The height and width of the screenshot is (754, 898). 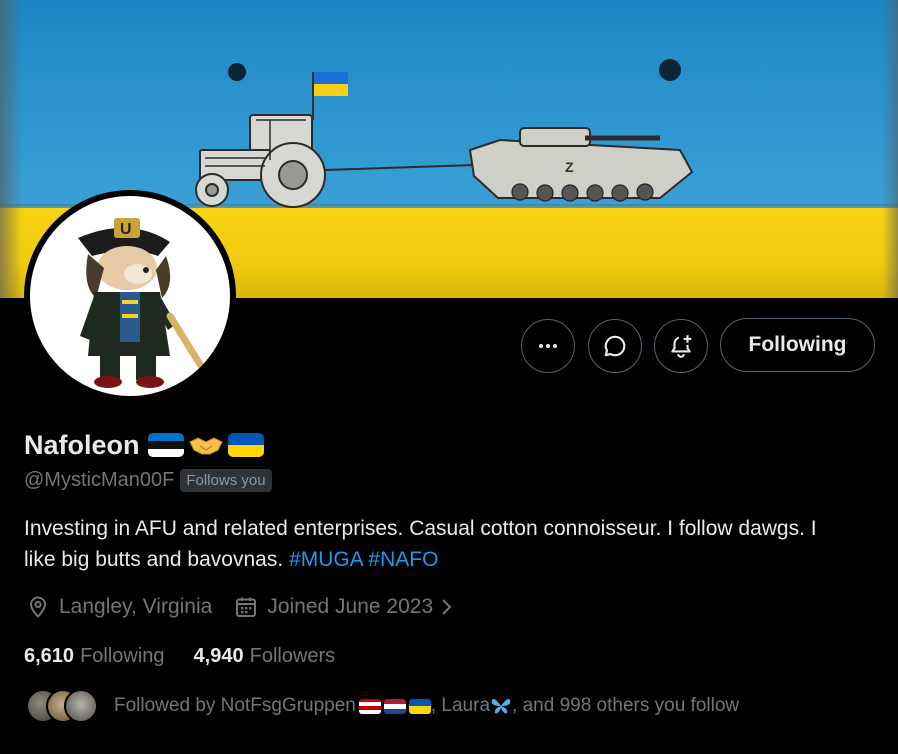 I want to click on followed-by-first: NotFsgGruppen, so click(x=288, y=705).